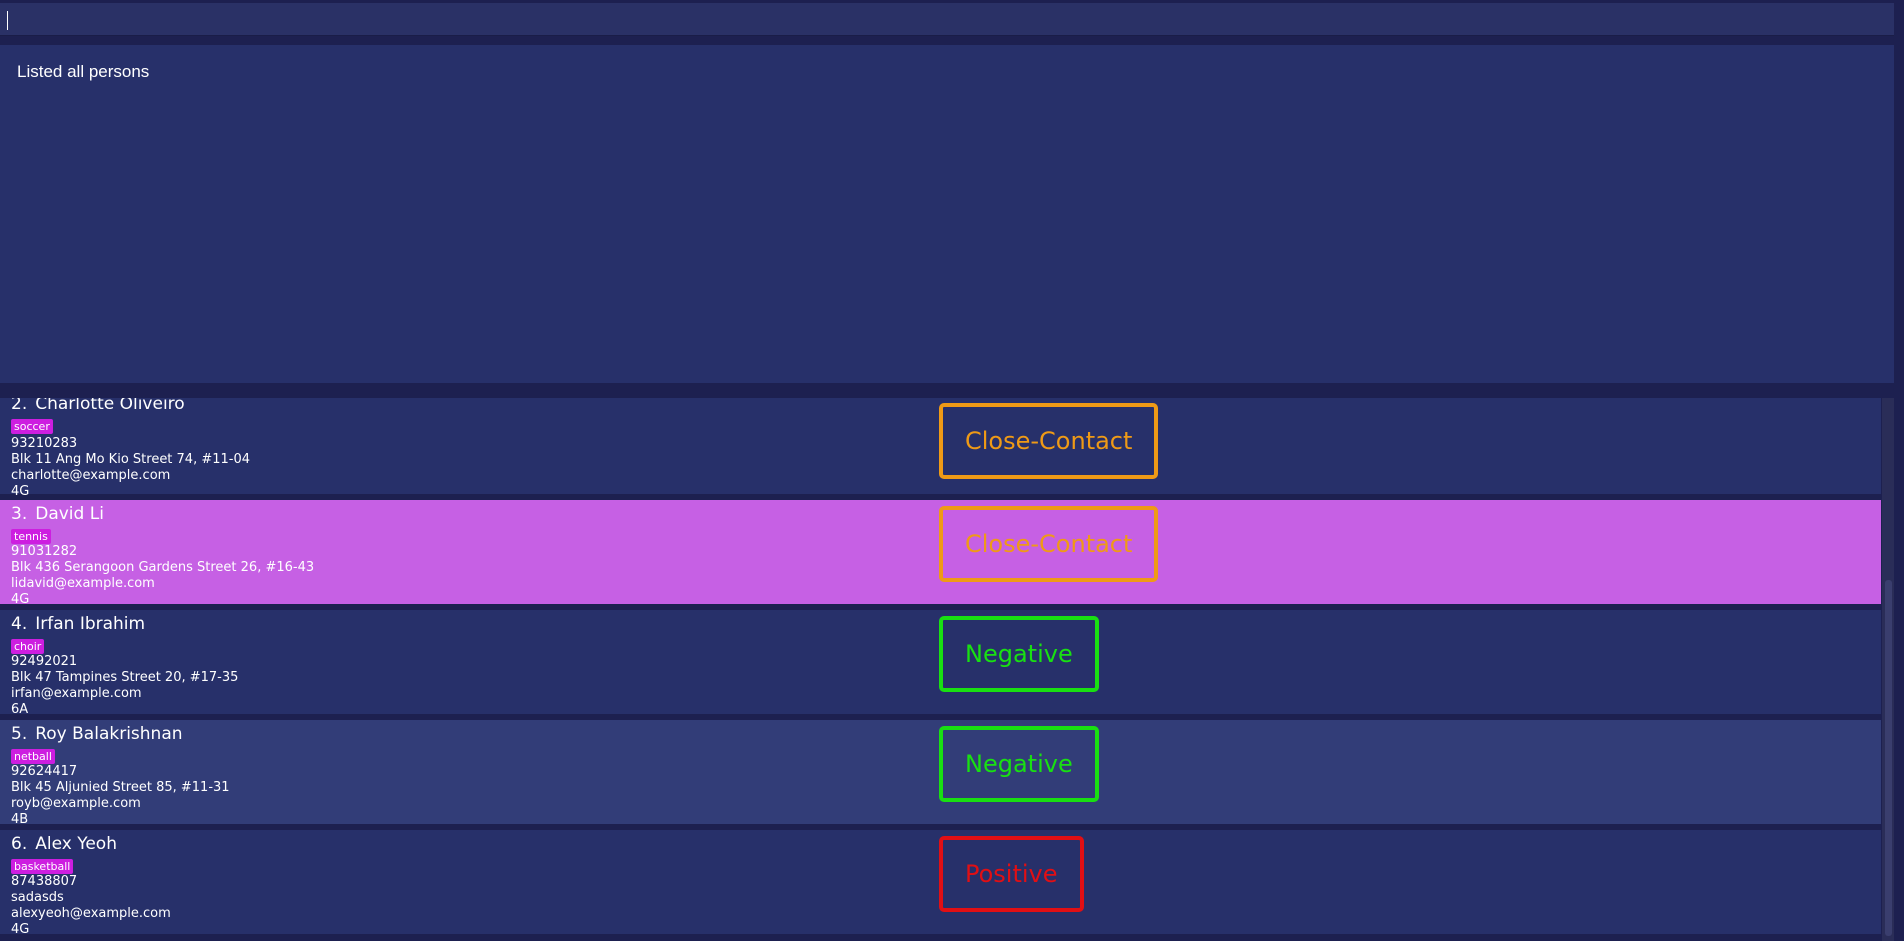  I want to click on person-name-row: 6. Alex Yeoh, so click(64, 844).